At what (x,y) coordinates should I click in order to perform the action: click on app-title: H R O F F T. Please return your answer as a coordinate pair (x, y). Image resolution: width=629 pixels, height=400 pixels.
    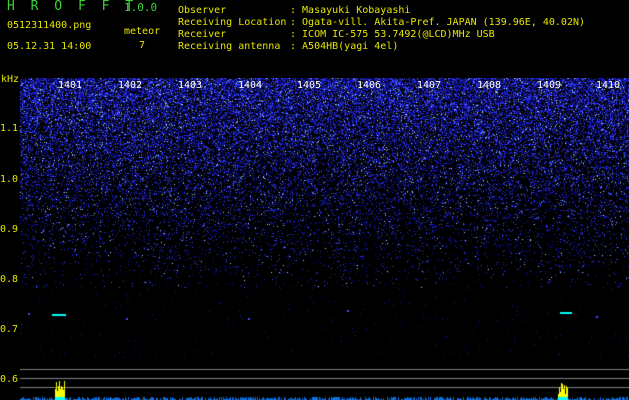
    Looking at the image, I should click on (72, 7).